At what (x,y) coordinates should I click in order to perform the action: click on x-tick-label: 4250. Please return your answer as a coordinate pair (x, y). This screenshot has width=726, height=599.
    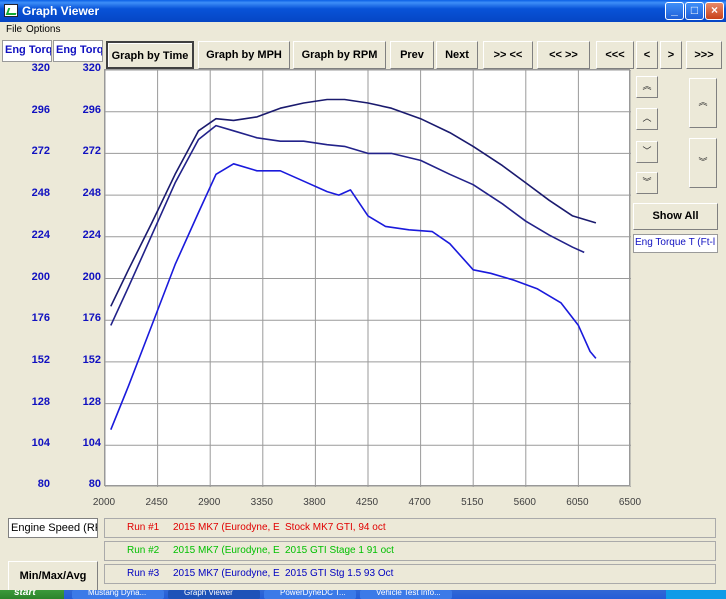
    Looking at the image, I should click on (367, 502).